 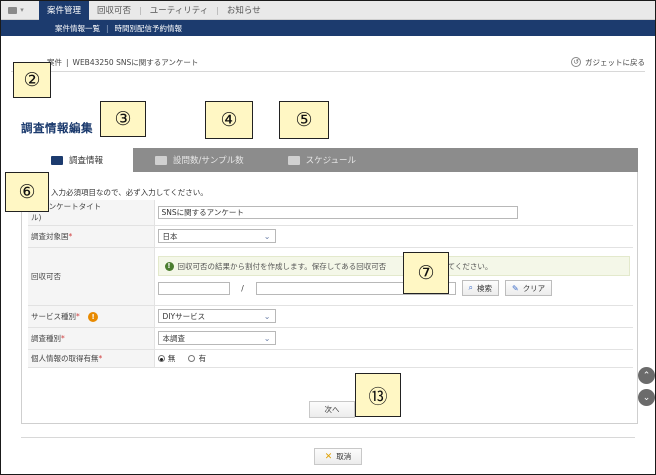 I want to click on form-cell: 日本 ⌄, so click(x=393, y=236).